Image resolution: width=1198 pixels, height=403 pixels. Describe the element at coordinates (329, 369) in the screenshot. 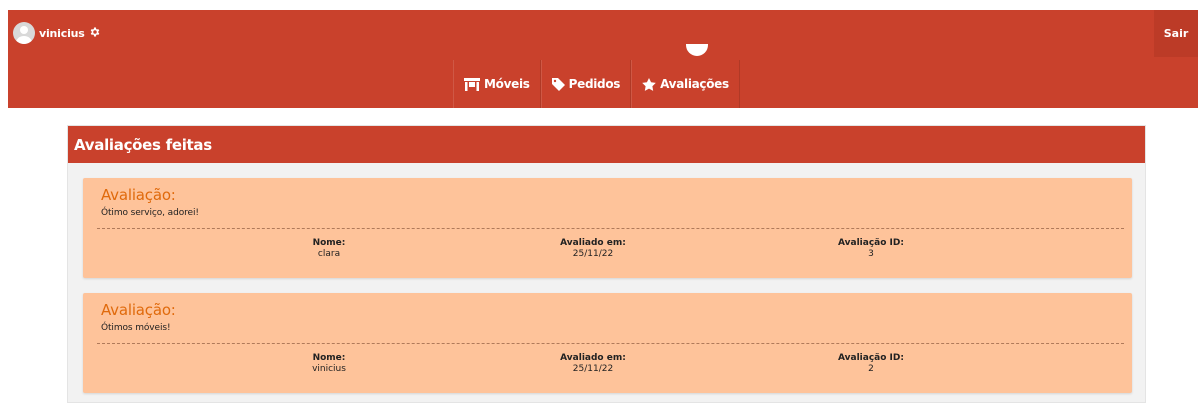

I see `meta-value: vinicius` at that location.